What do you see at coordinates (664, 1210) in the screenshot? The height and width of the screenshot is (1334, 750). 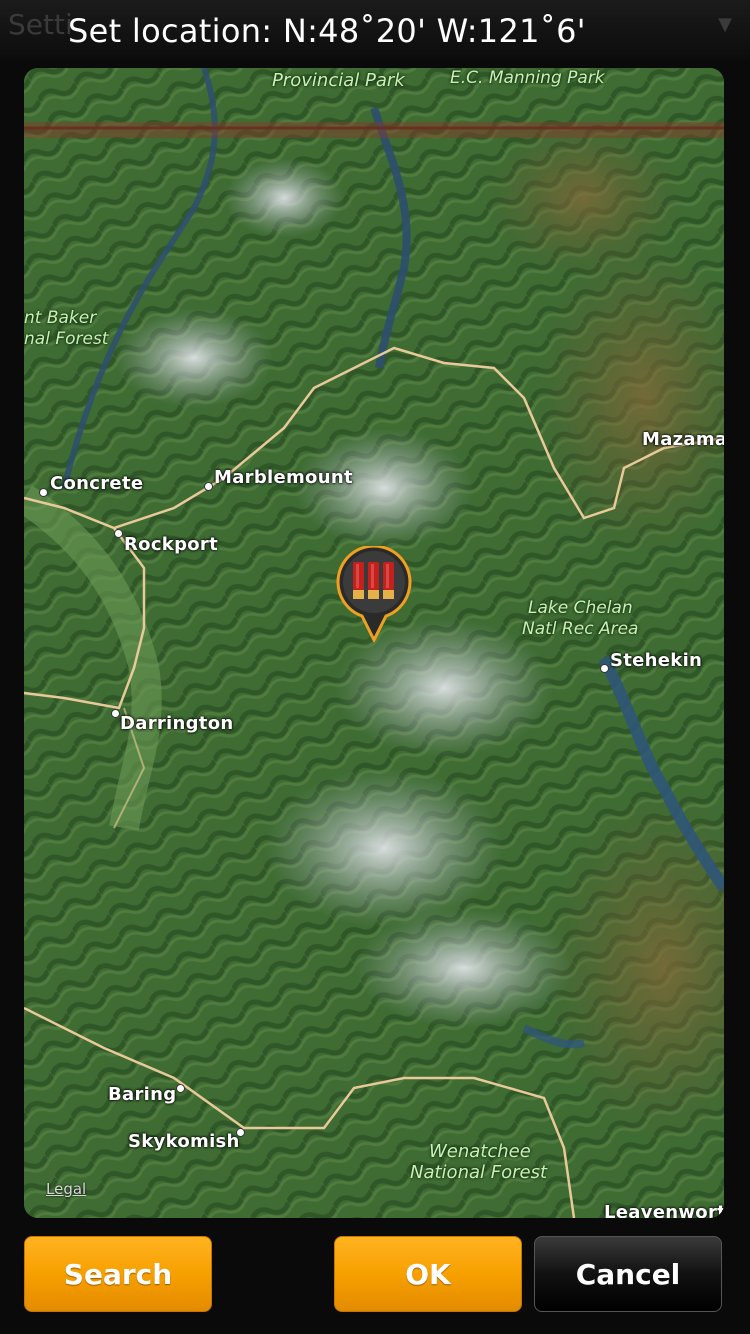 I see `label-leavenworth: Leavenwort` at bounding box center [664, 1210].